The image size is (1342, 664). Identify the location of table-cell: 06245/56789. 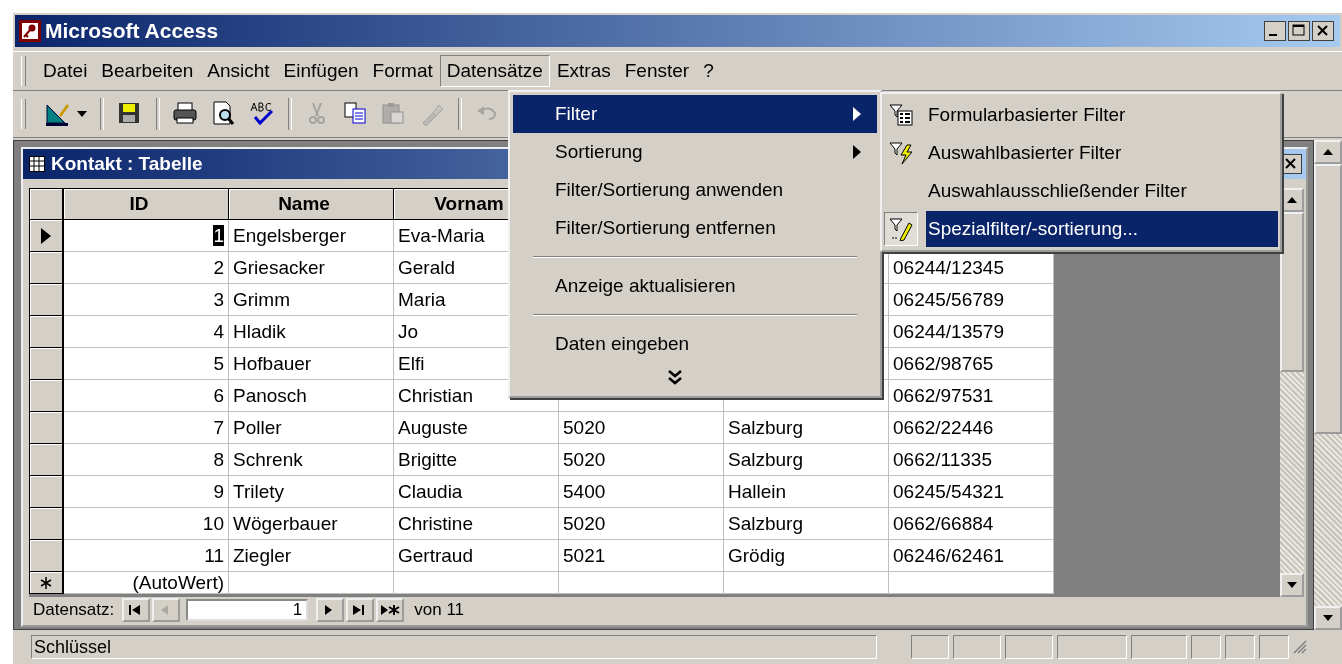
(971, 300).